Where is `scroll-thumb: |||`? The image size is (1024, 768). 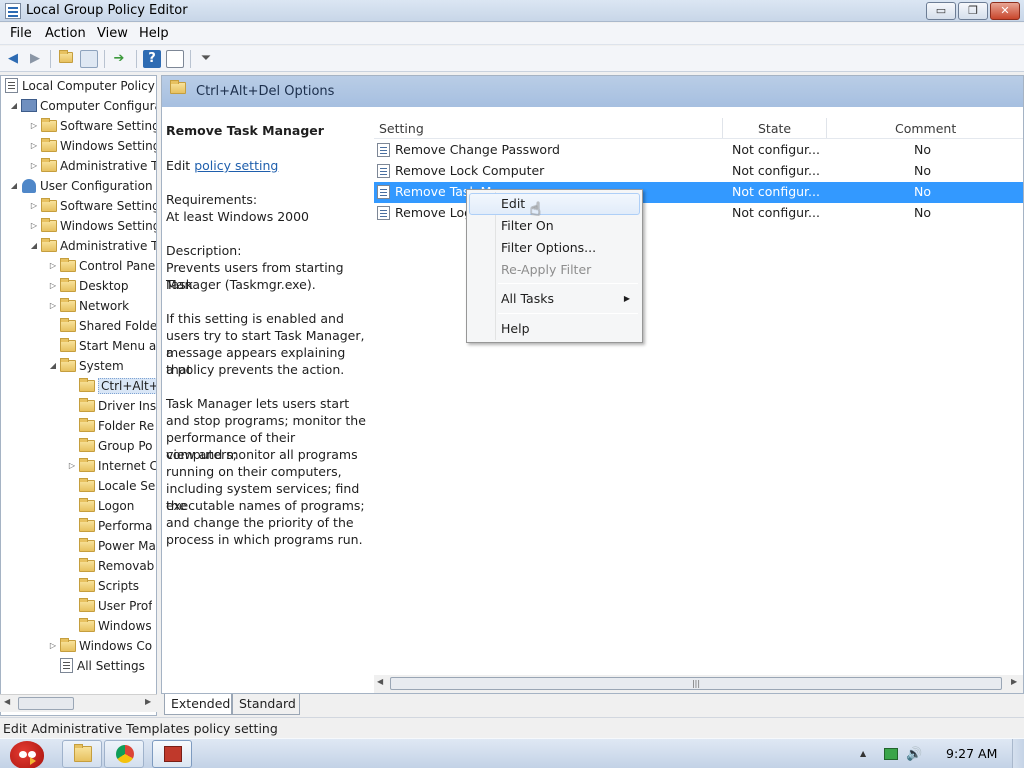
scroll-thumb: ||| is located at coordinates (696, 683).